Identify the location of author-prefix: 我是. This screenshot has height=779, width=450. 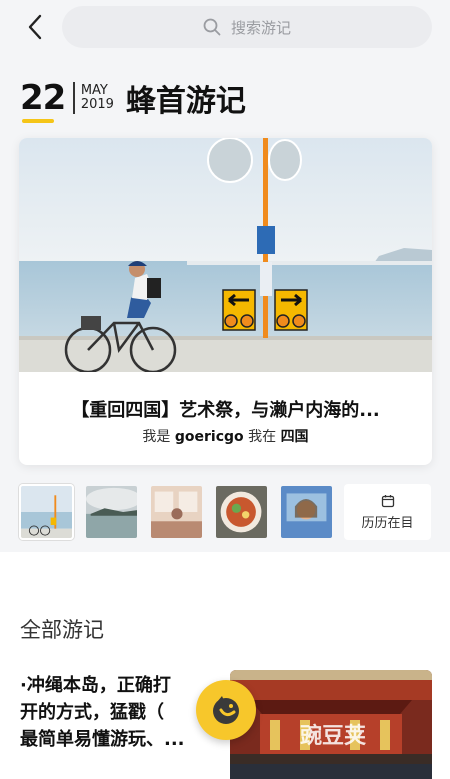
(156, 437).